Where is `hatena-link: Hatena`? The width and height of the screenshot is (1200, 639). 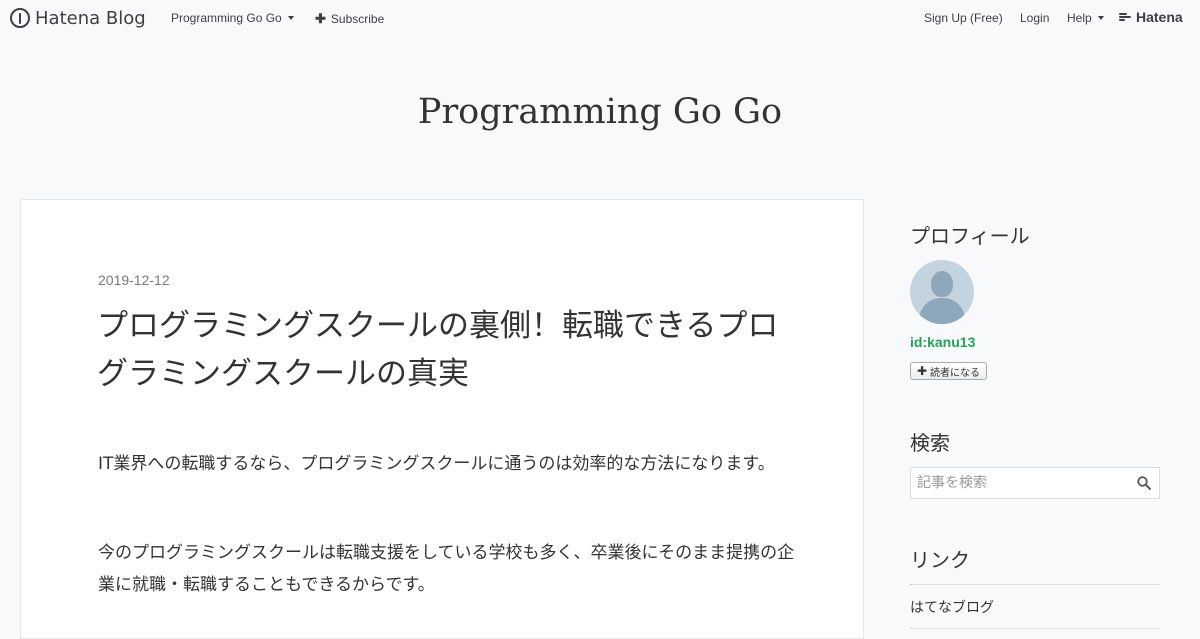
hatena-link: Hatena is located at coordinates (1151, 17).